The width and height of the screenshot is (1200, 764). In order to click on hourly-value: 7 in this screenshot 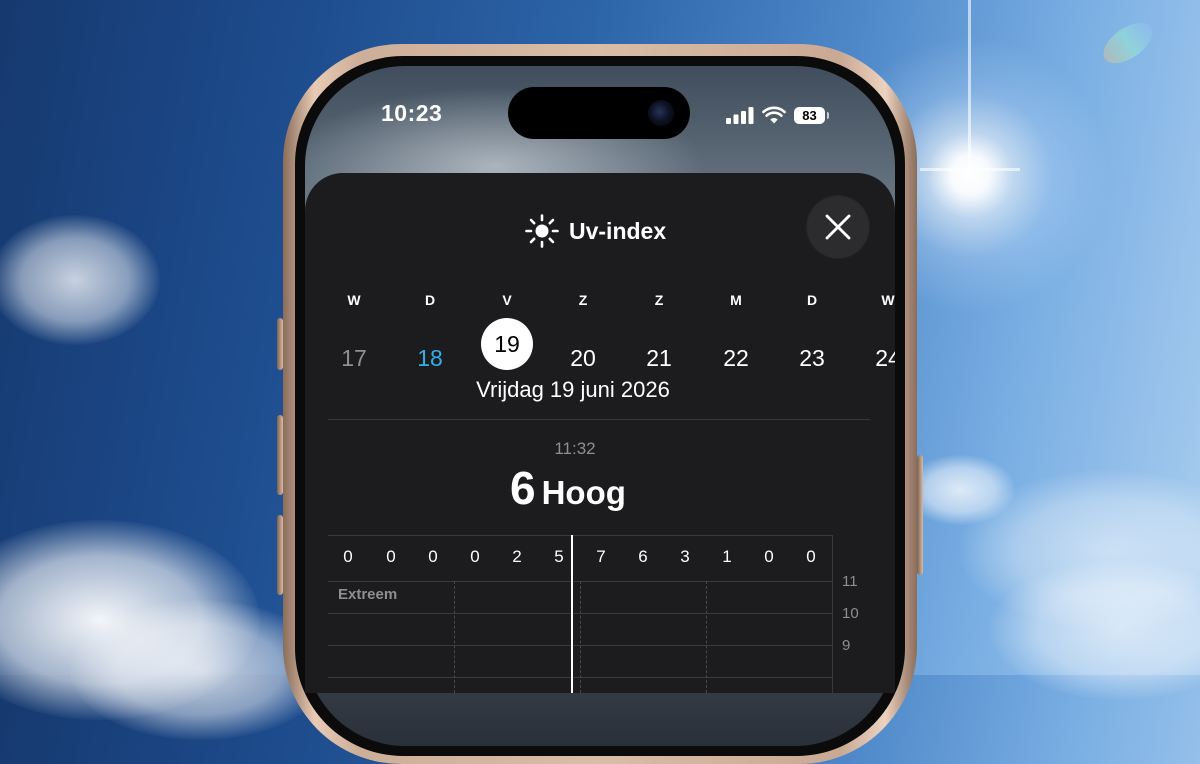, I will do `click(601, 556)`.